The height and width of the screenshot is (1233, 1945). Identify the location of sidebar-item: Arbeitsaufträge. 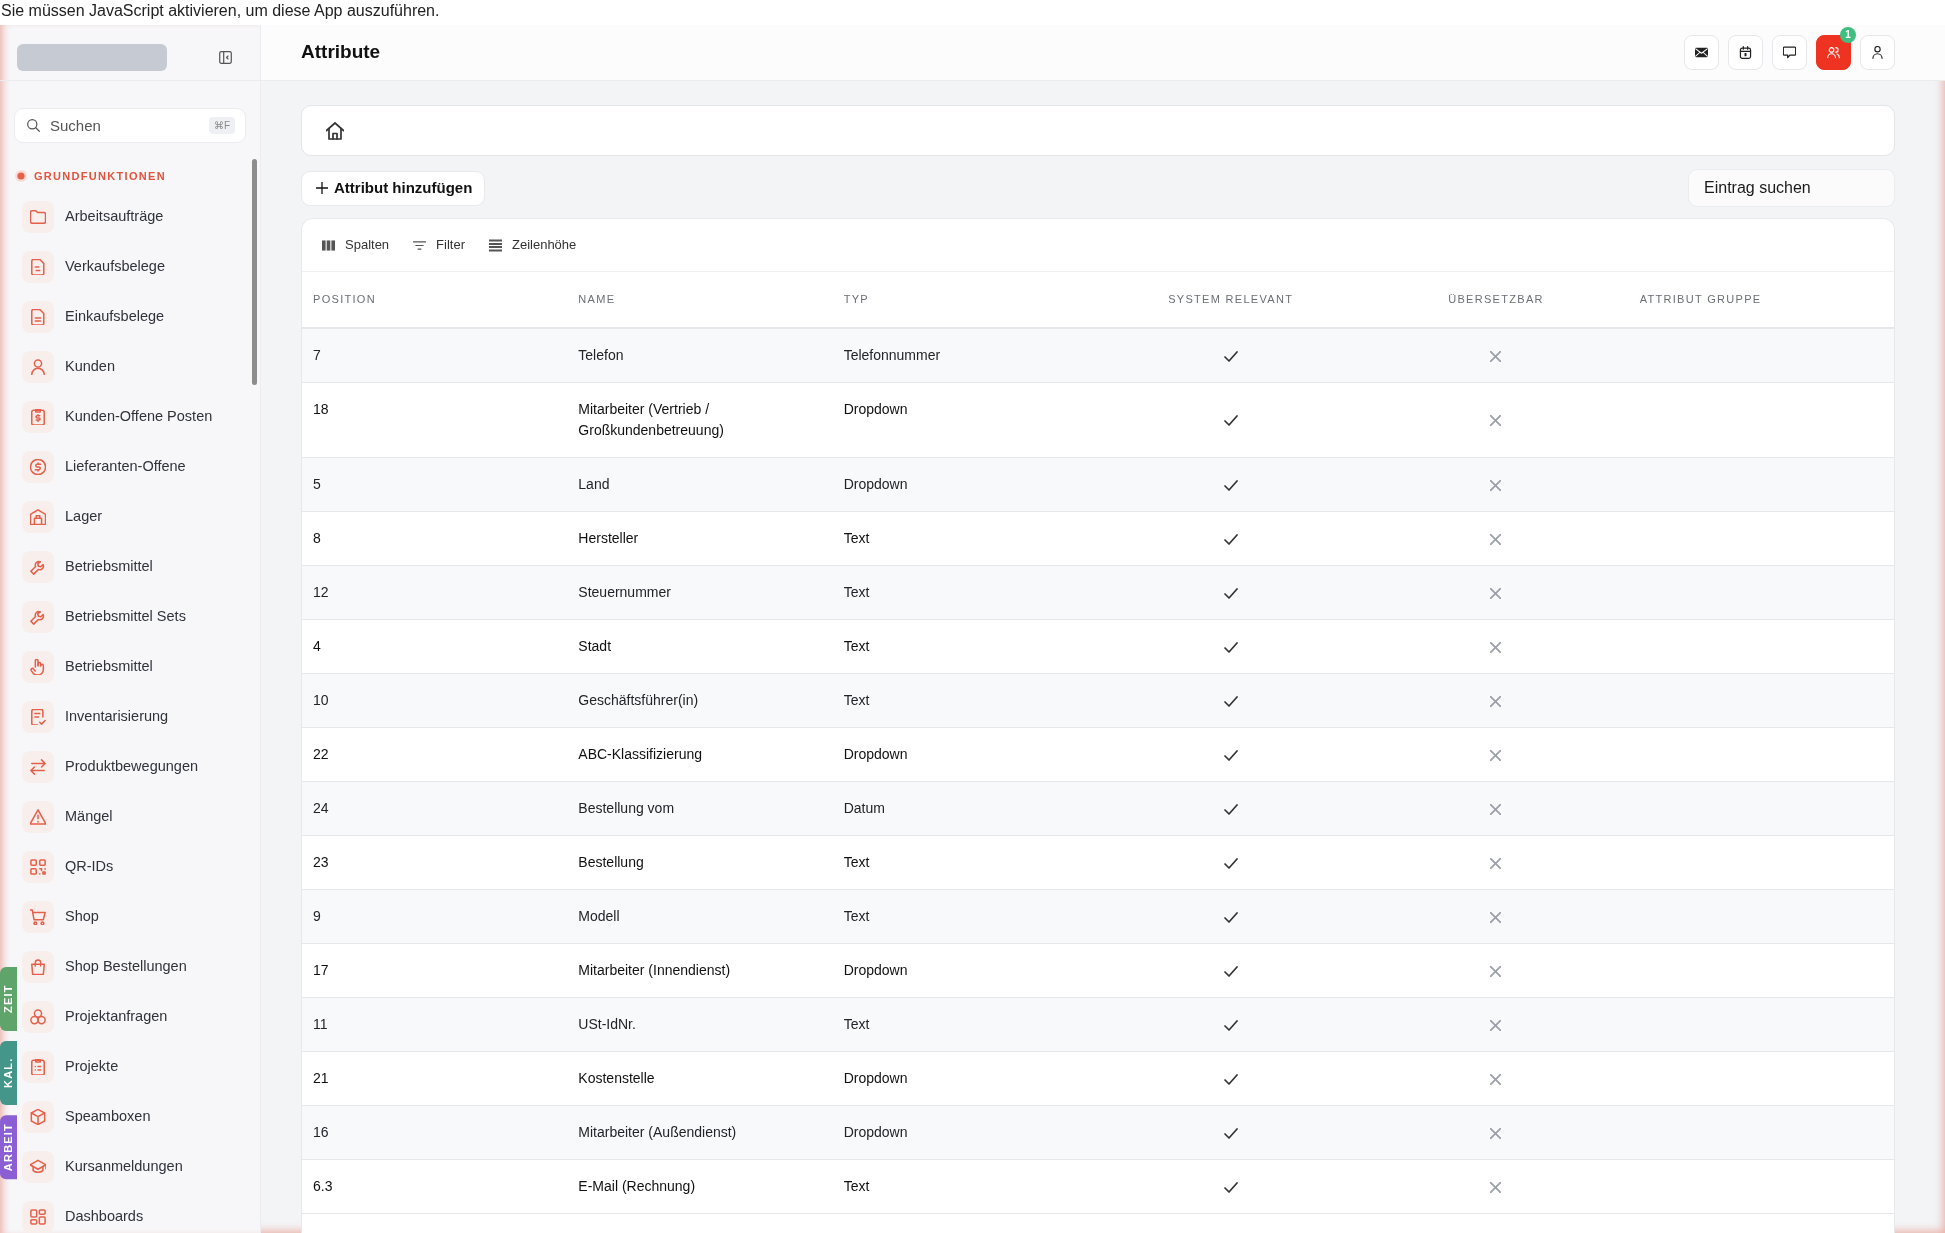
(139, 217).